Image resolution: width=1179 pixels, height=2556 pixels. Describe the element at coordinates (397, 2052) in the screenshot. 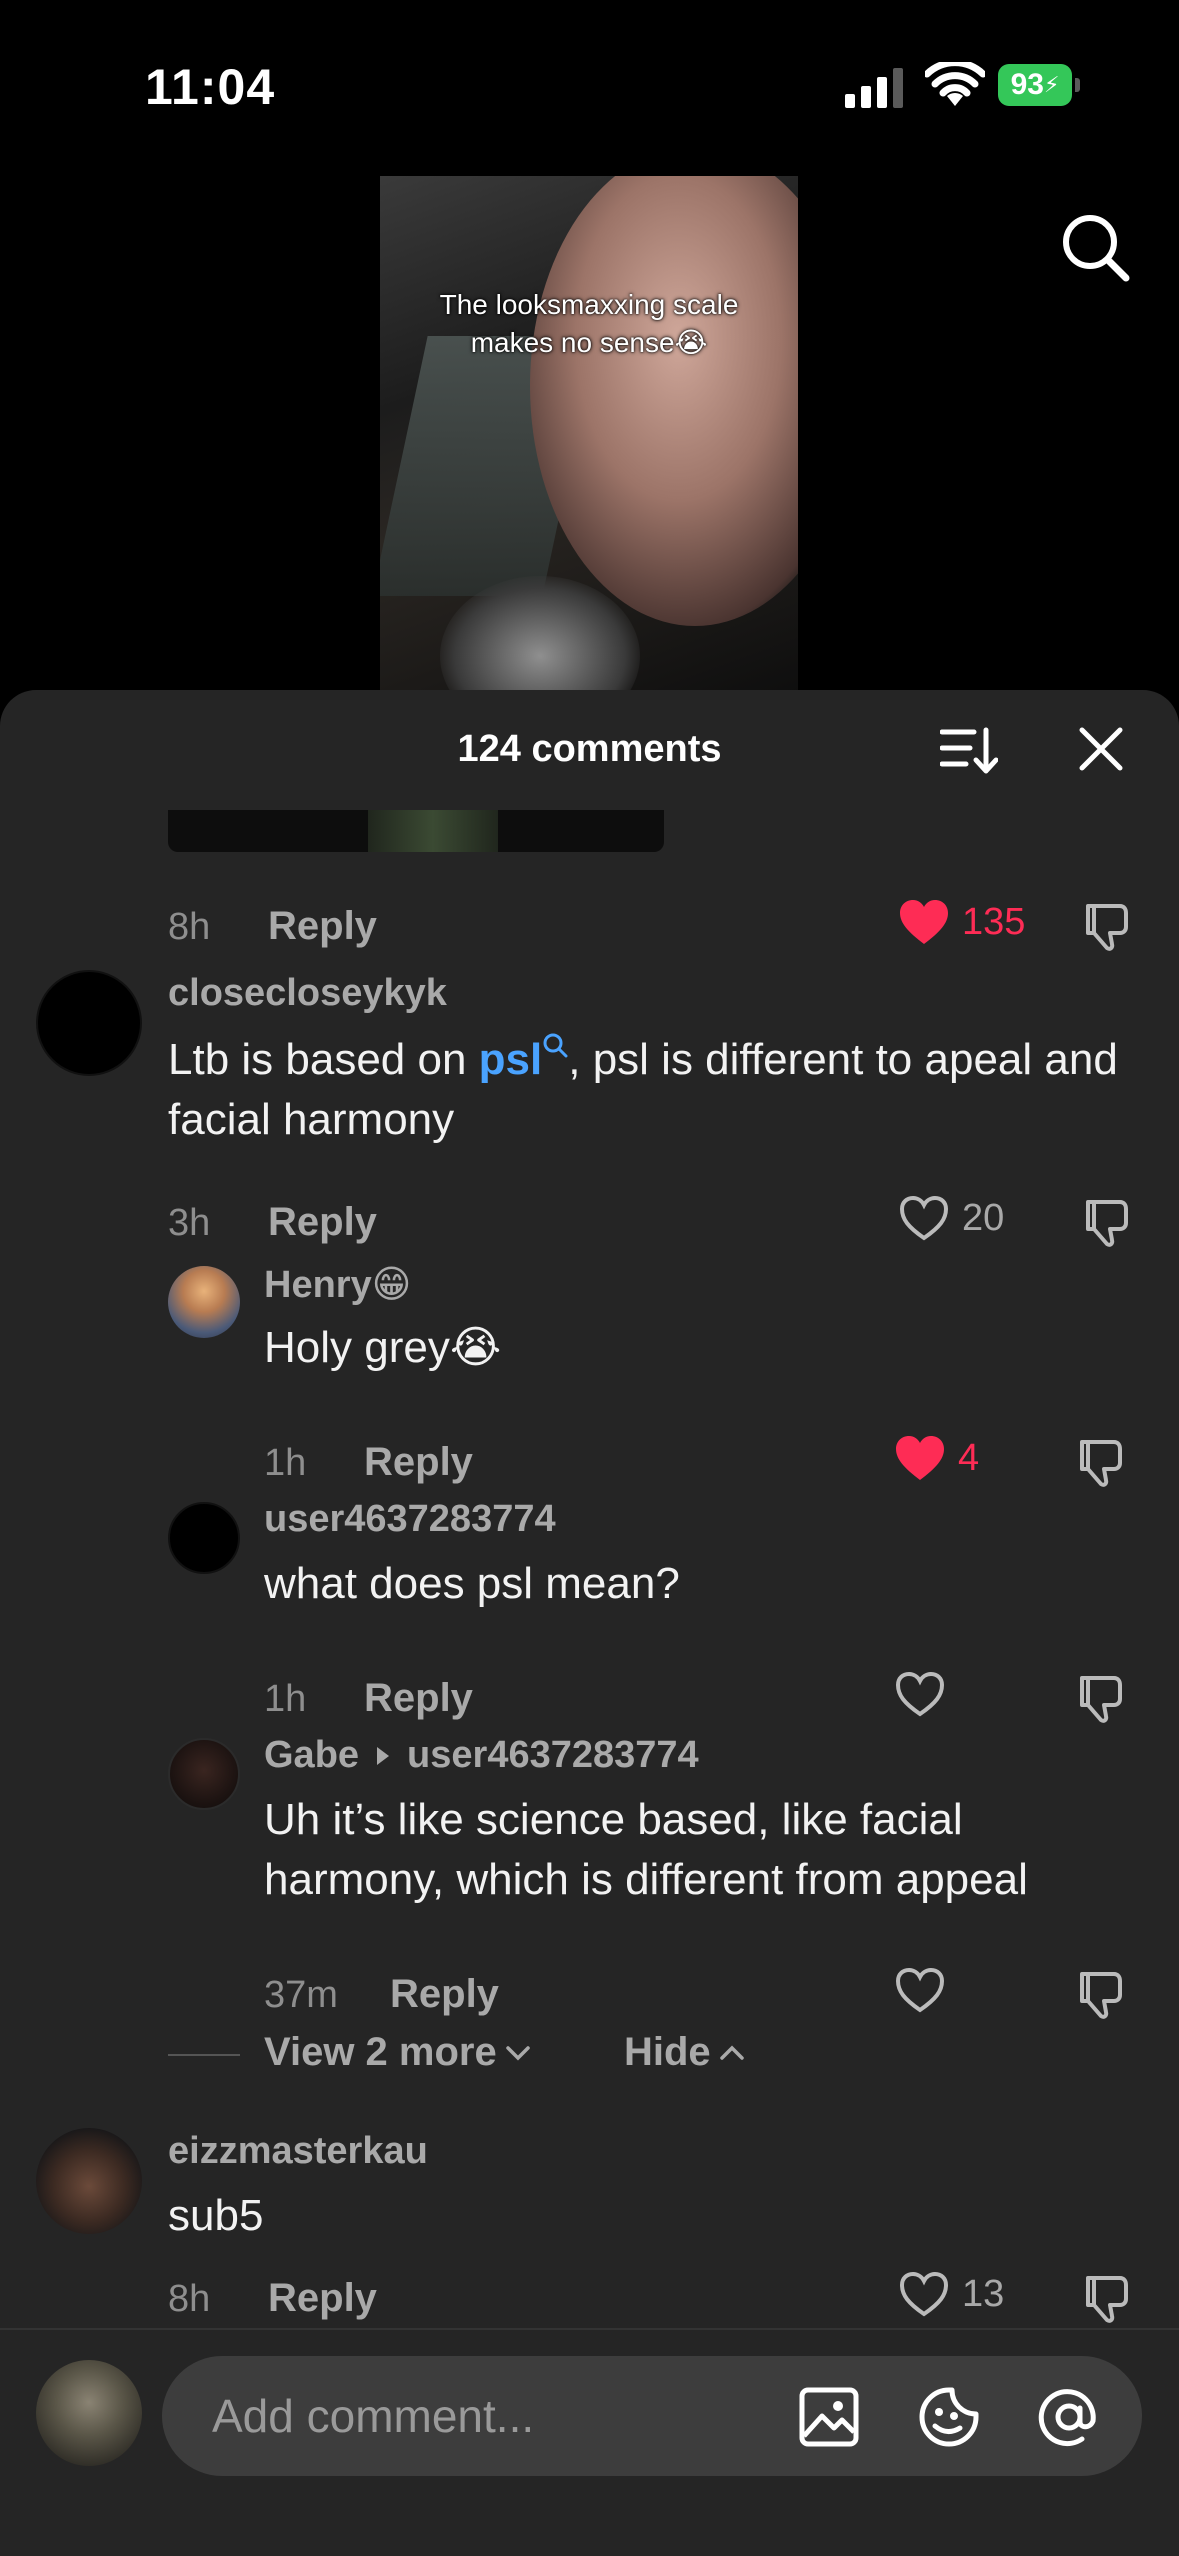

I see `view-more-replies-button: View 2 more` at that location.